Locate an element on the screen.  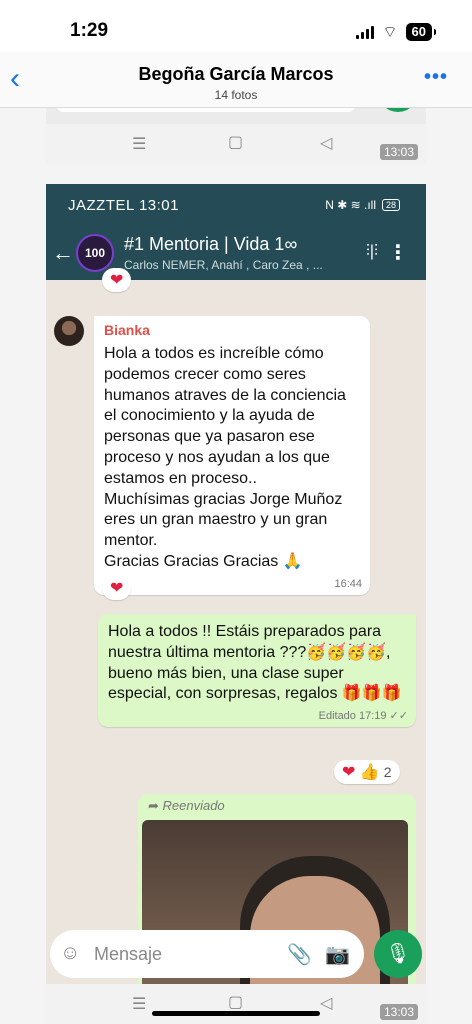
page-title: Begoña García Marcos is located at coordinates (236, 74).